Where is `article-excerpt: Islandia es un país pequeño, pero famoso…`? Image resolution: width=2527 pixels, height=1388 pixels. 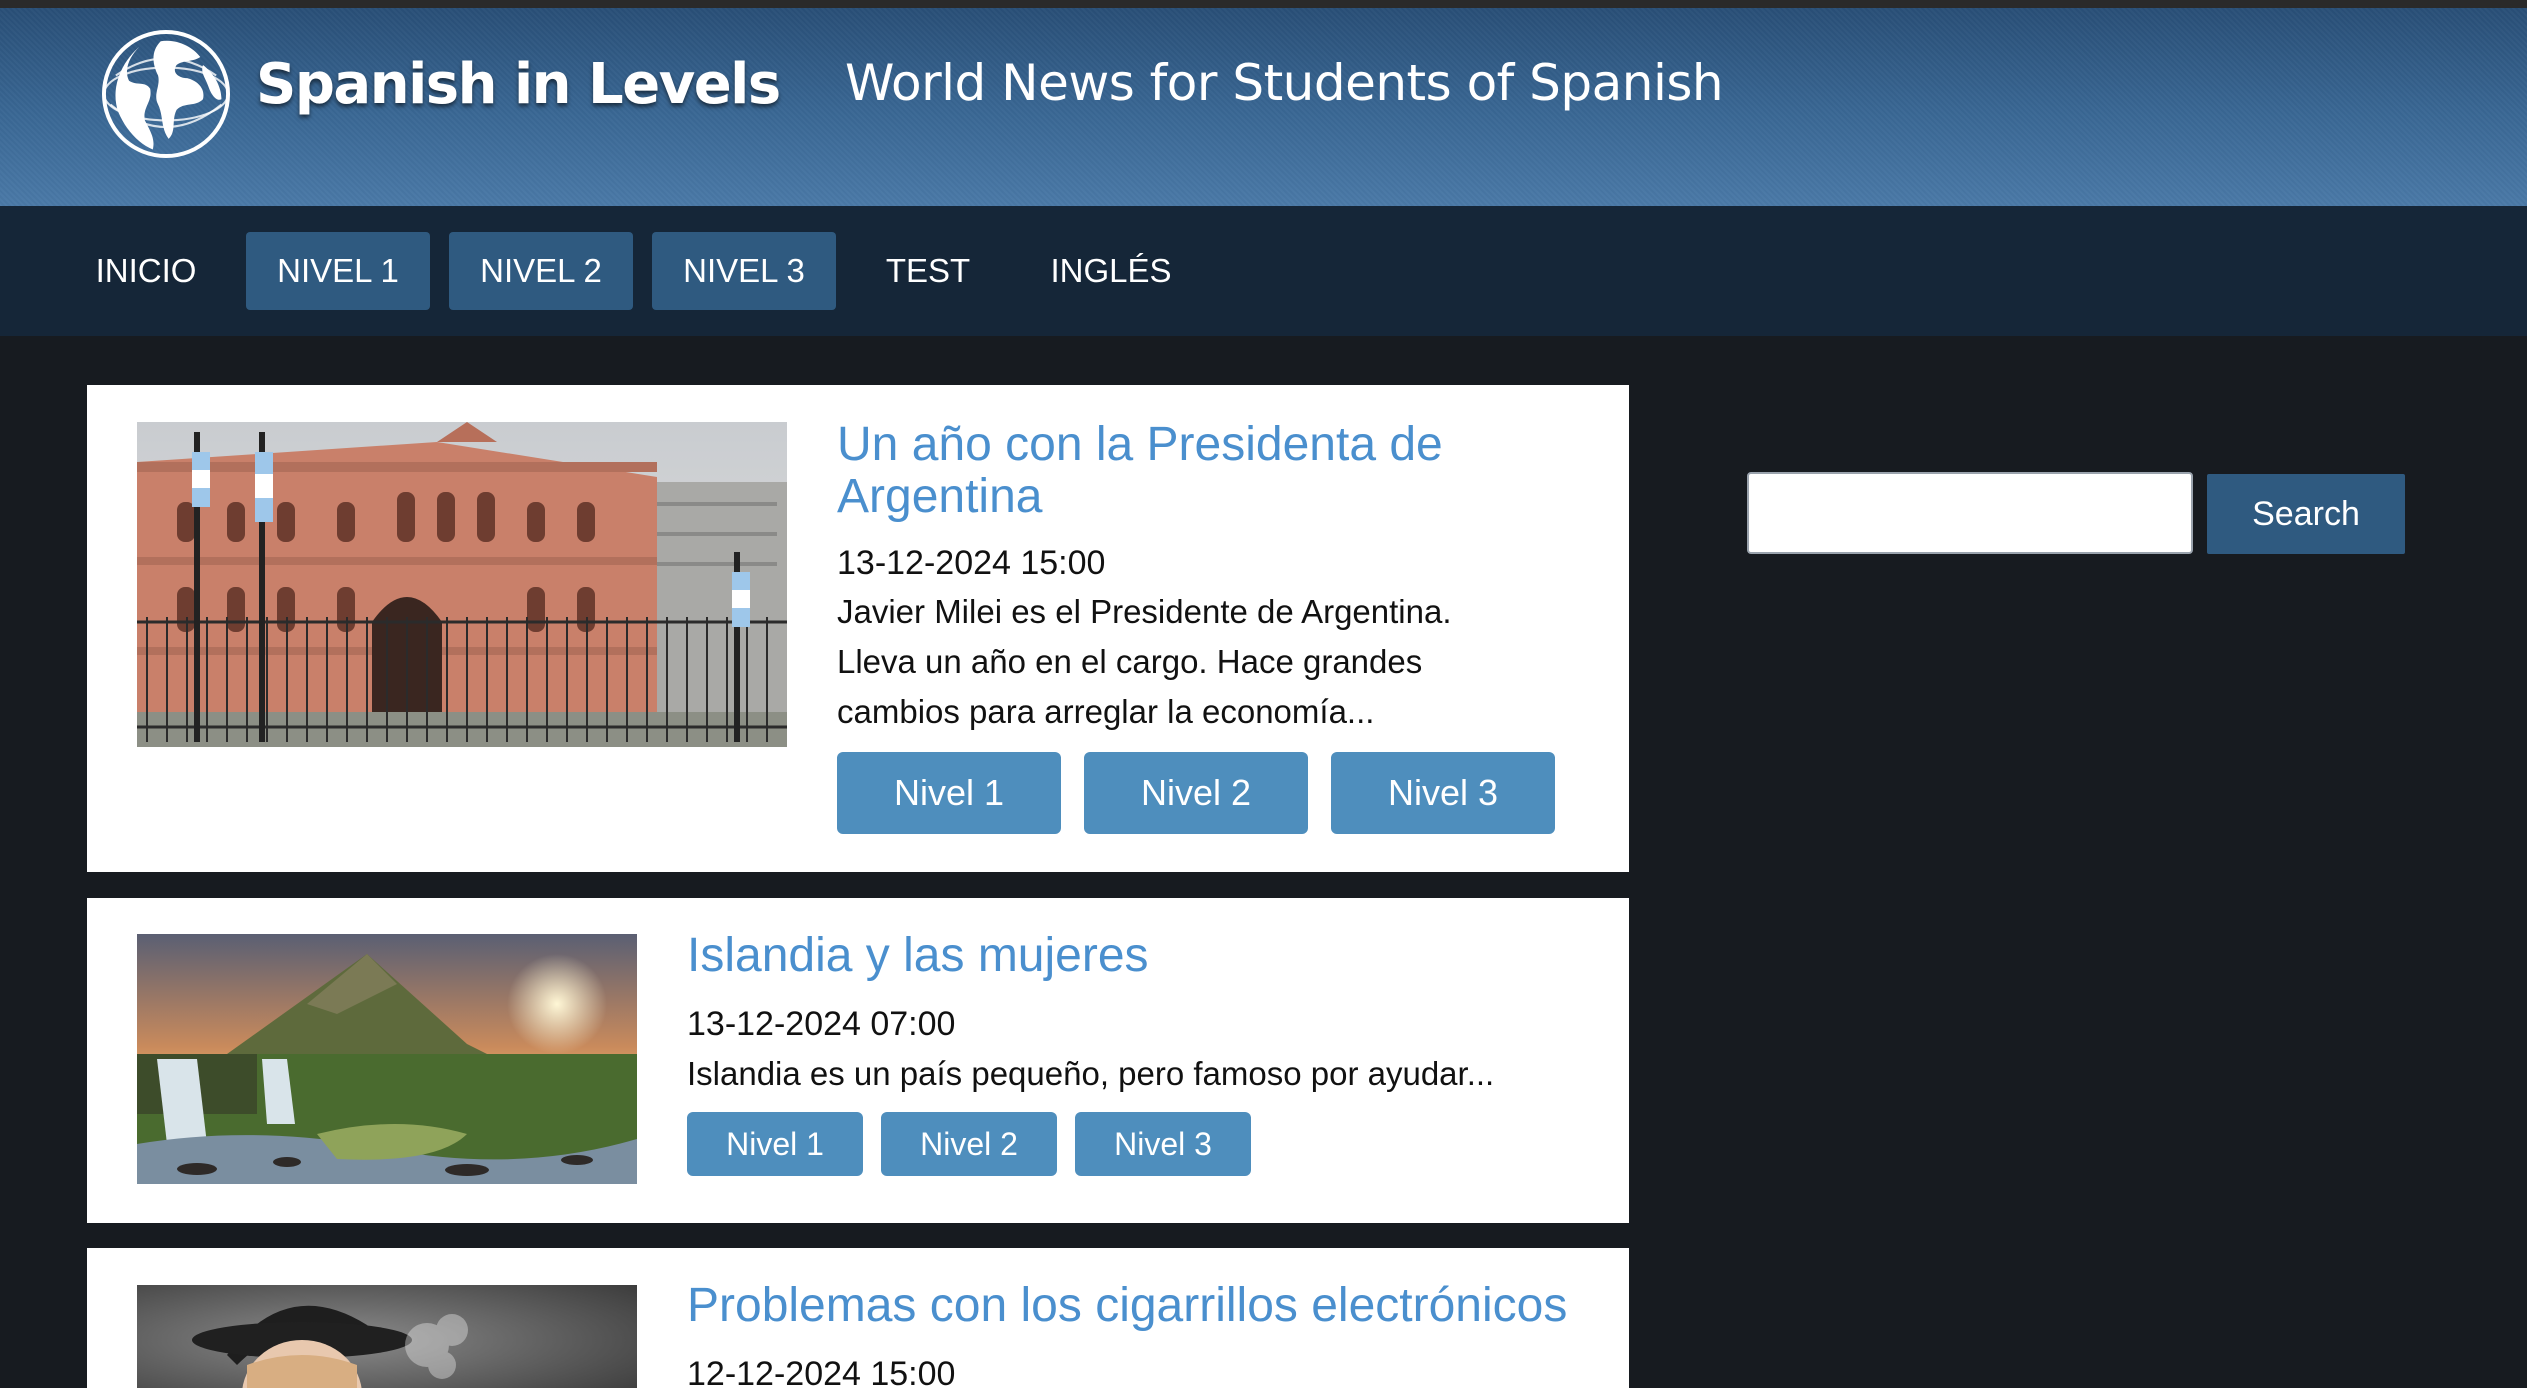
article-excerpt: Islandia es un país pequeño, pero famoso… is located at coordinates (1147, 1074).